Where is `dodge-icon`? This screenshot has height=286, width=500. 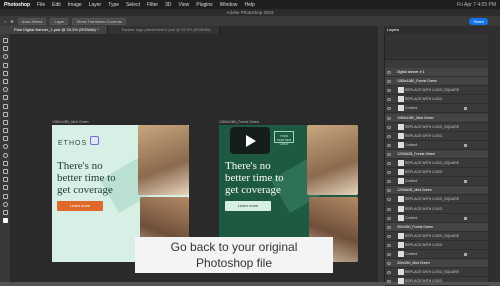
dodge-icon is located at coordinates (5, 155).